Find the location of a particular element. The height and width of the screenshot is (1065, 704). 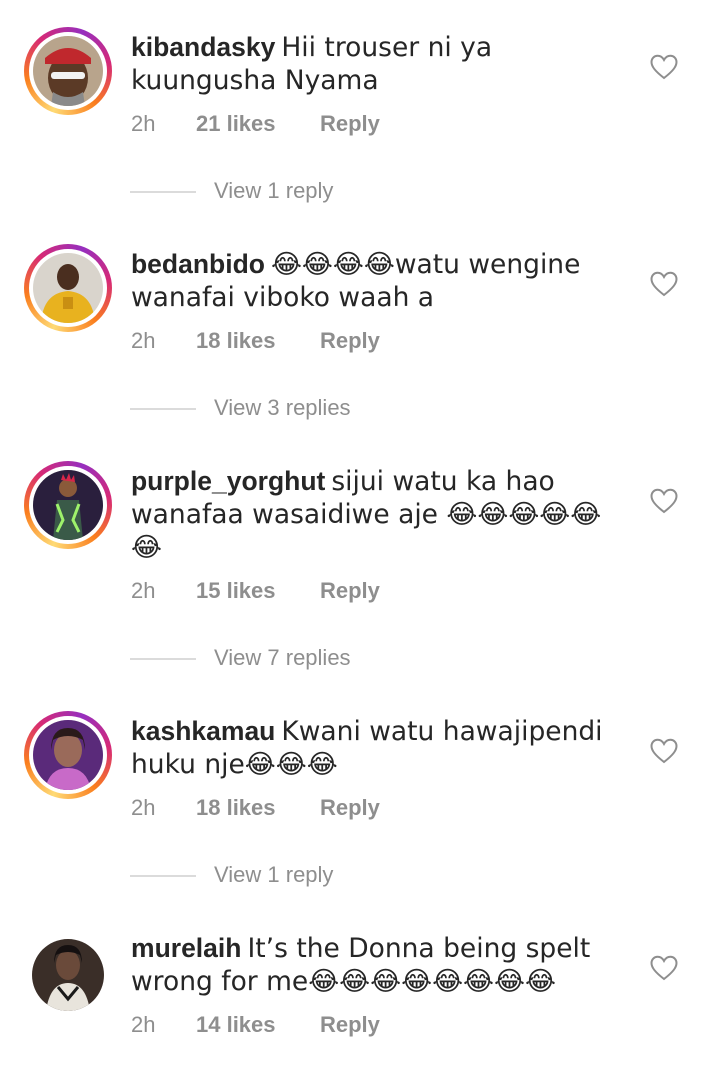

avatar-yellow-hoodie-icon is located at coordinates (68, 288).